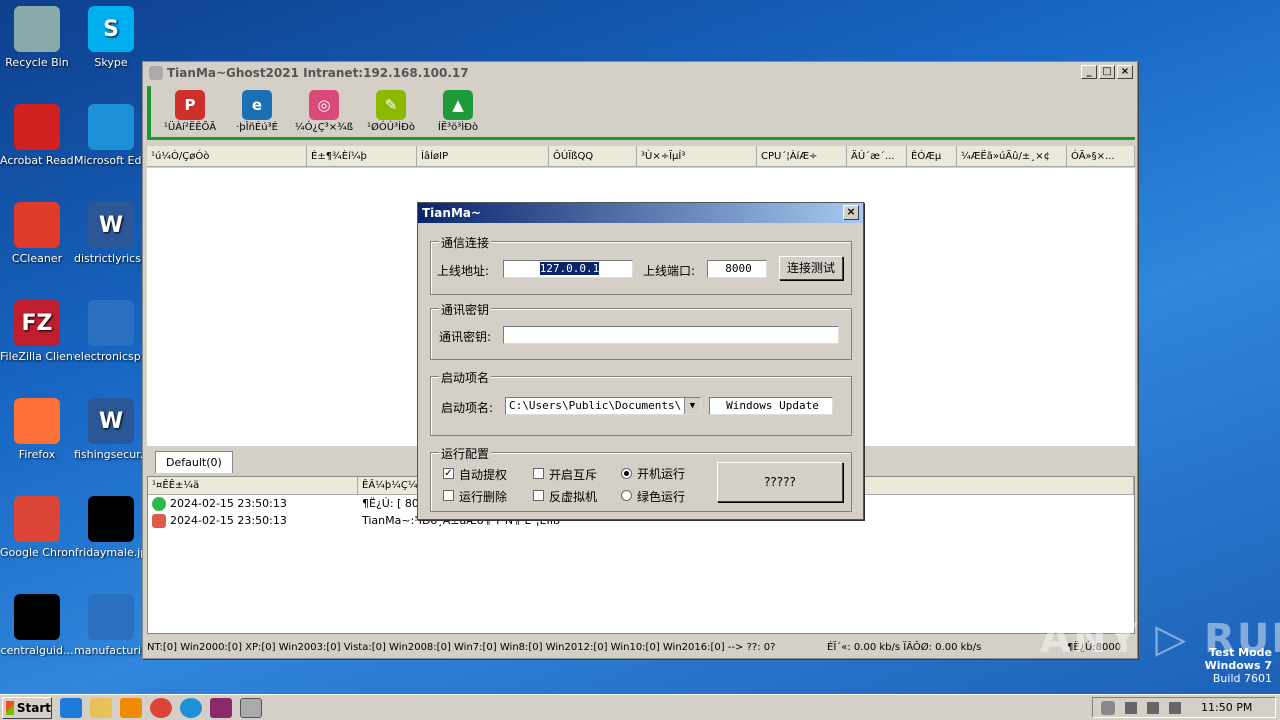 The image size is (1280, 720). Describe the element at coordinates (1184, 707) in the screenshot. I see `system-tray: 11:50 PM` at that location.